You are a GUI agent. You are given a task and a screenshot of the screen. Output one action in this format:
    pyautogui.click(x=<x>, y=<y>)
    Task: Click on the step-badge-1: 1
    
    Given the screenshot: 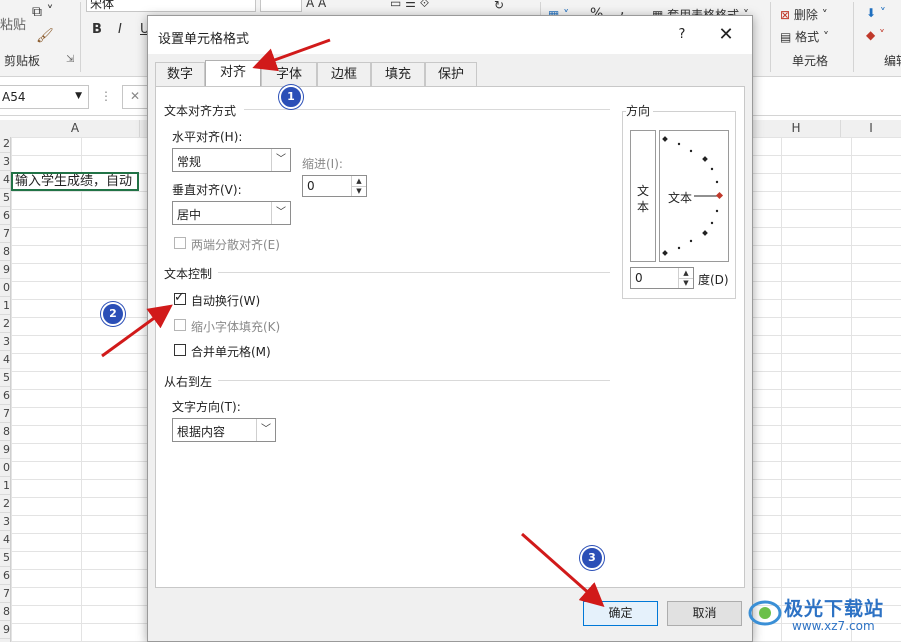 What is the action you would take?
    pyautogui.click(x=291, y=97)
    